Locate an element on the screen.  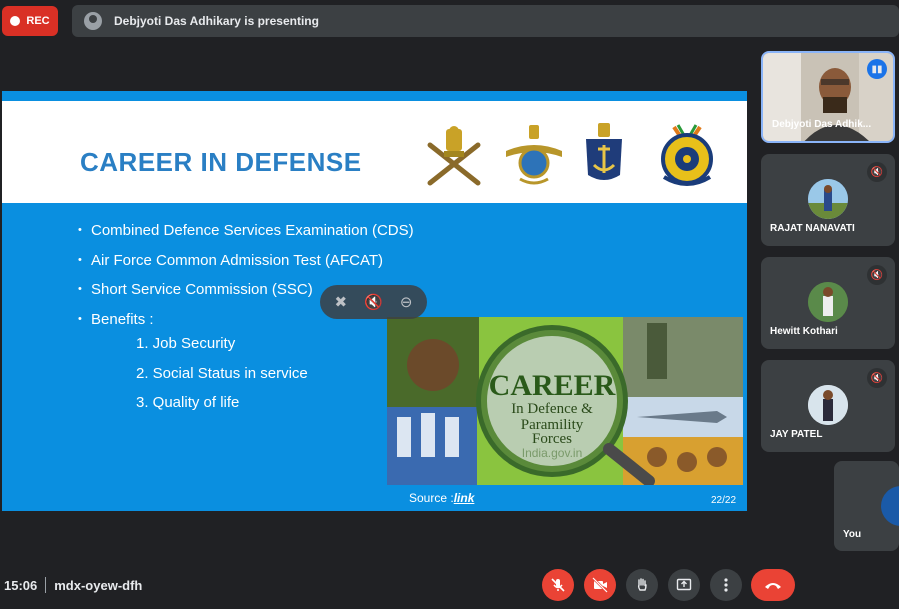
more-options-button is located at coordinates (726, 585).